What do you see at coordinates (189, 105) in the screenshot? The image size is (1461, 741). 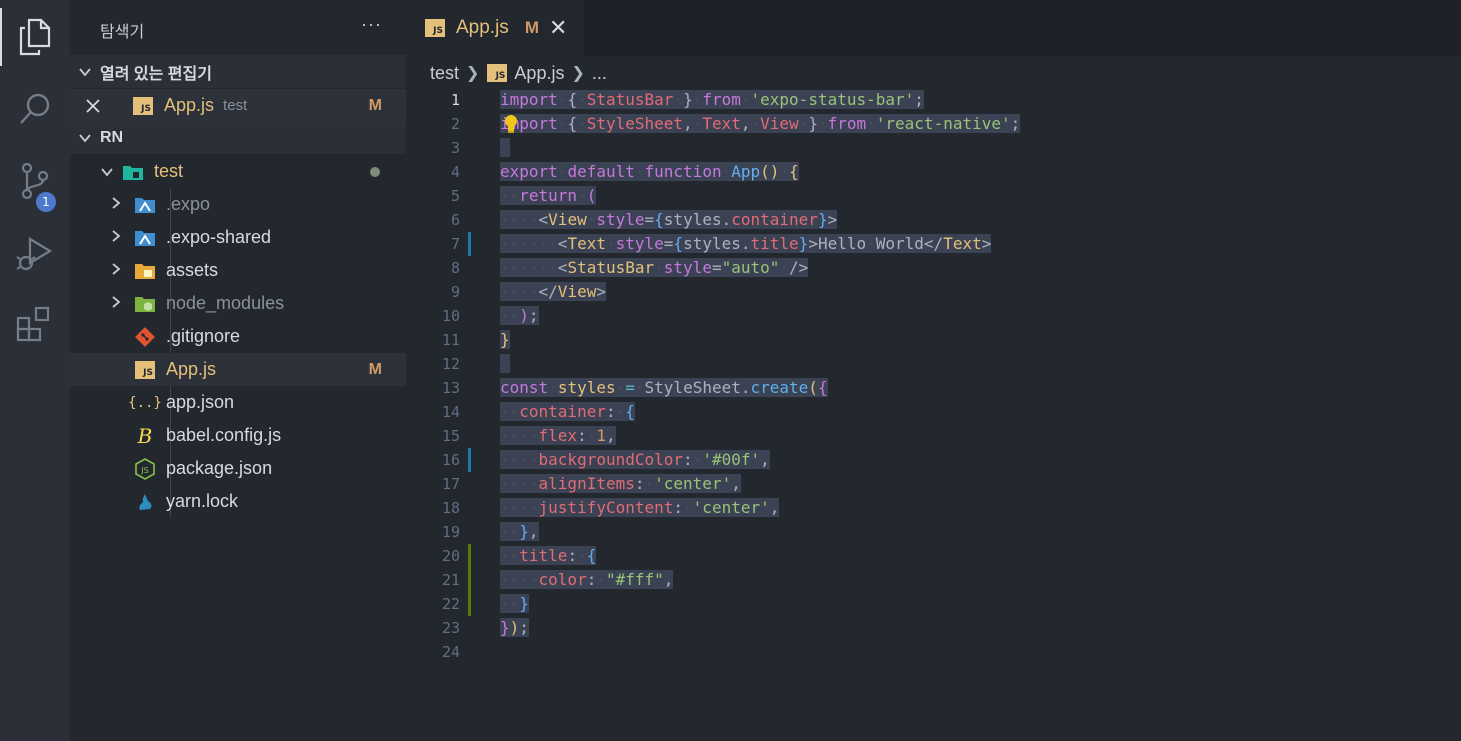 I see `open-editor-filename: App.js` at bounding box center [189, 105].